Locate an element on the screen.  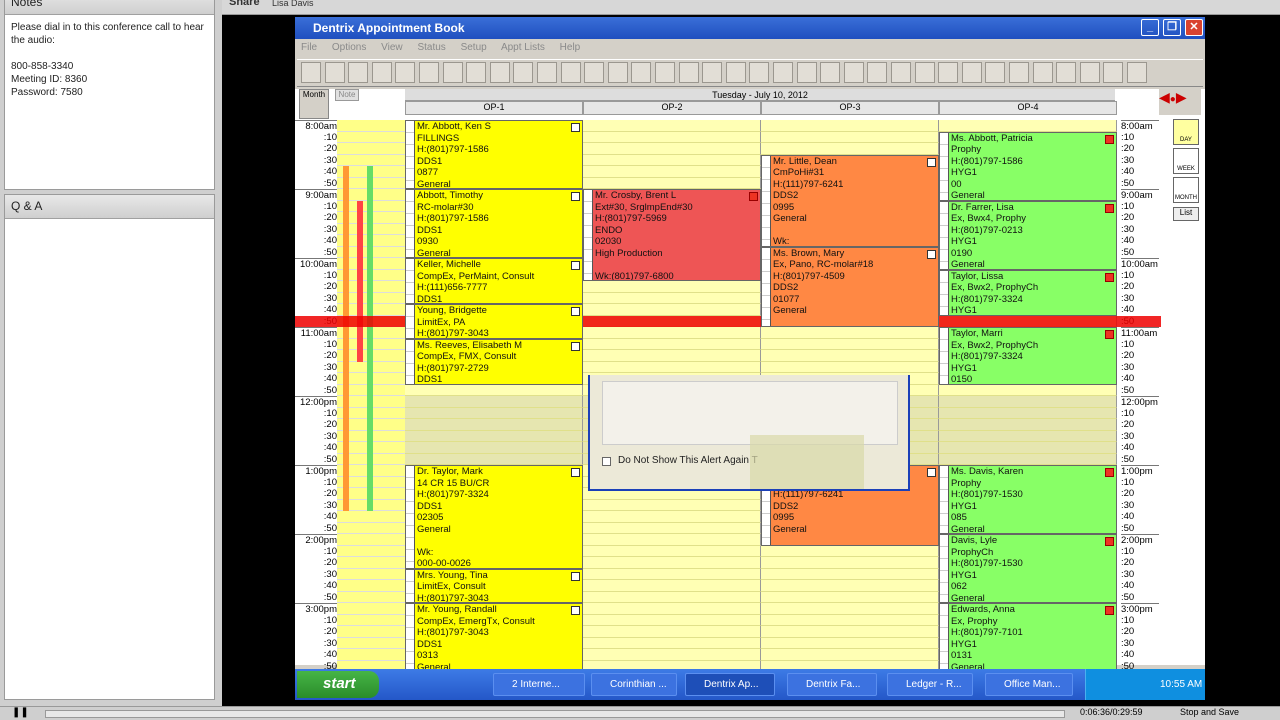
week-view-button: WEEK is located at coordinates (1186, 161).